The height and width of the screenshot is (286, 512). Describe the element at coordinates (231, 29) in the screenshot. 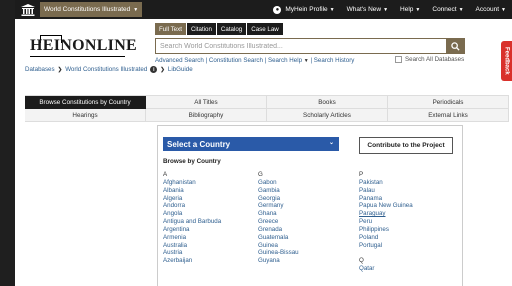

I see `tab-catalog: Catalog` at that location.